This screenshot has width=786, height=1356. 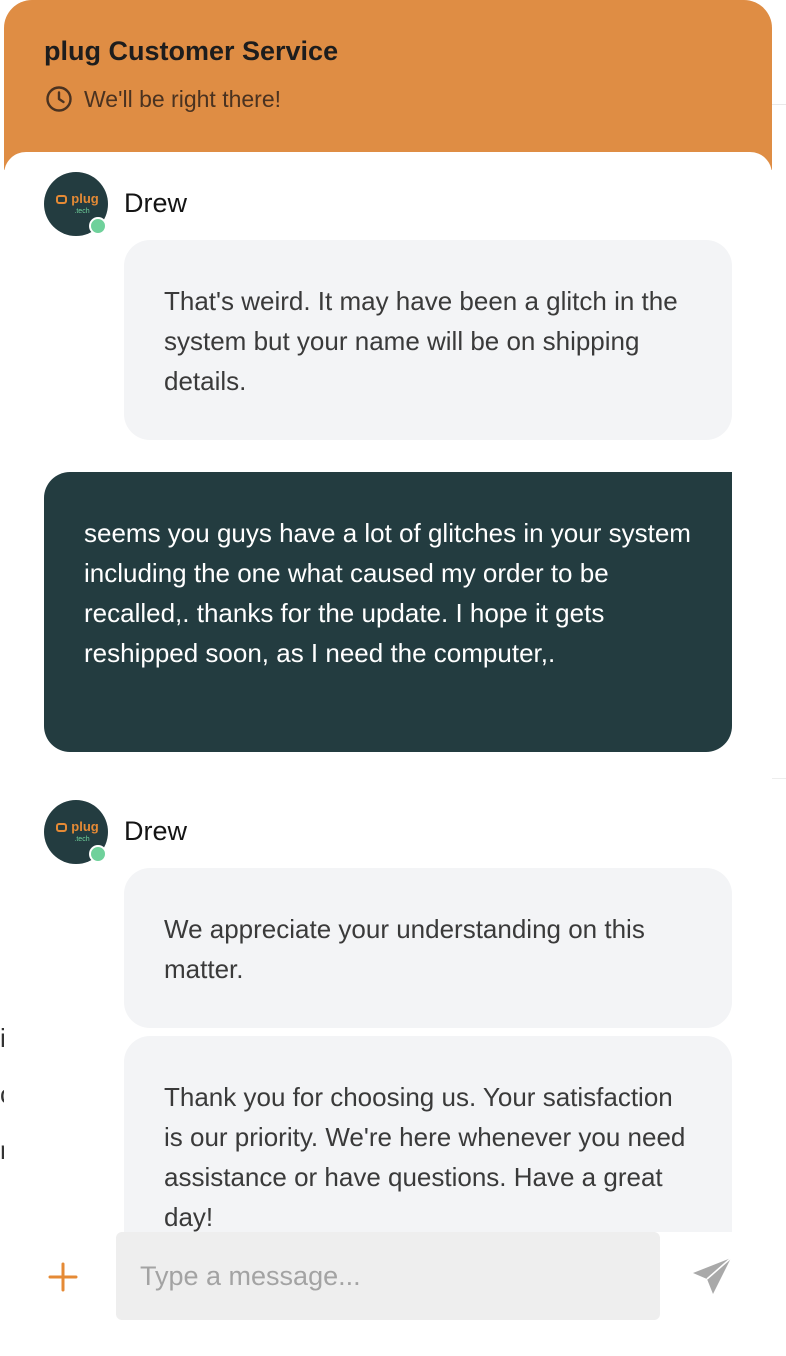 I want to click on send-icon, so click(x=712, y=1276).